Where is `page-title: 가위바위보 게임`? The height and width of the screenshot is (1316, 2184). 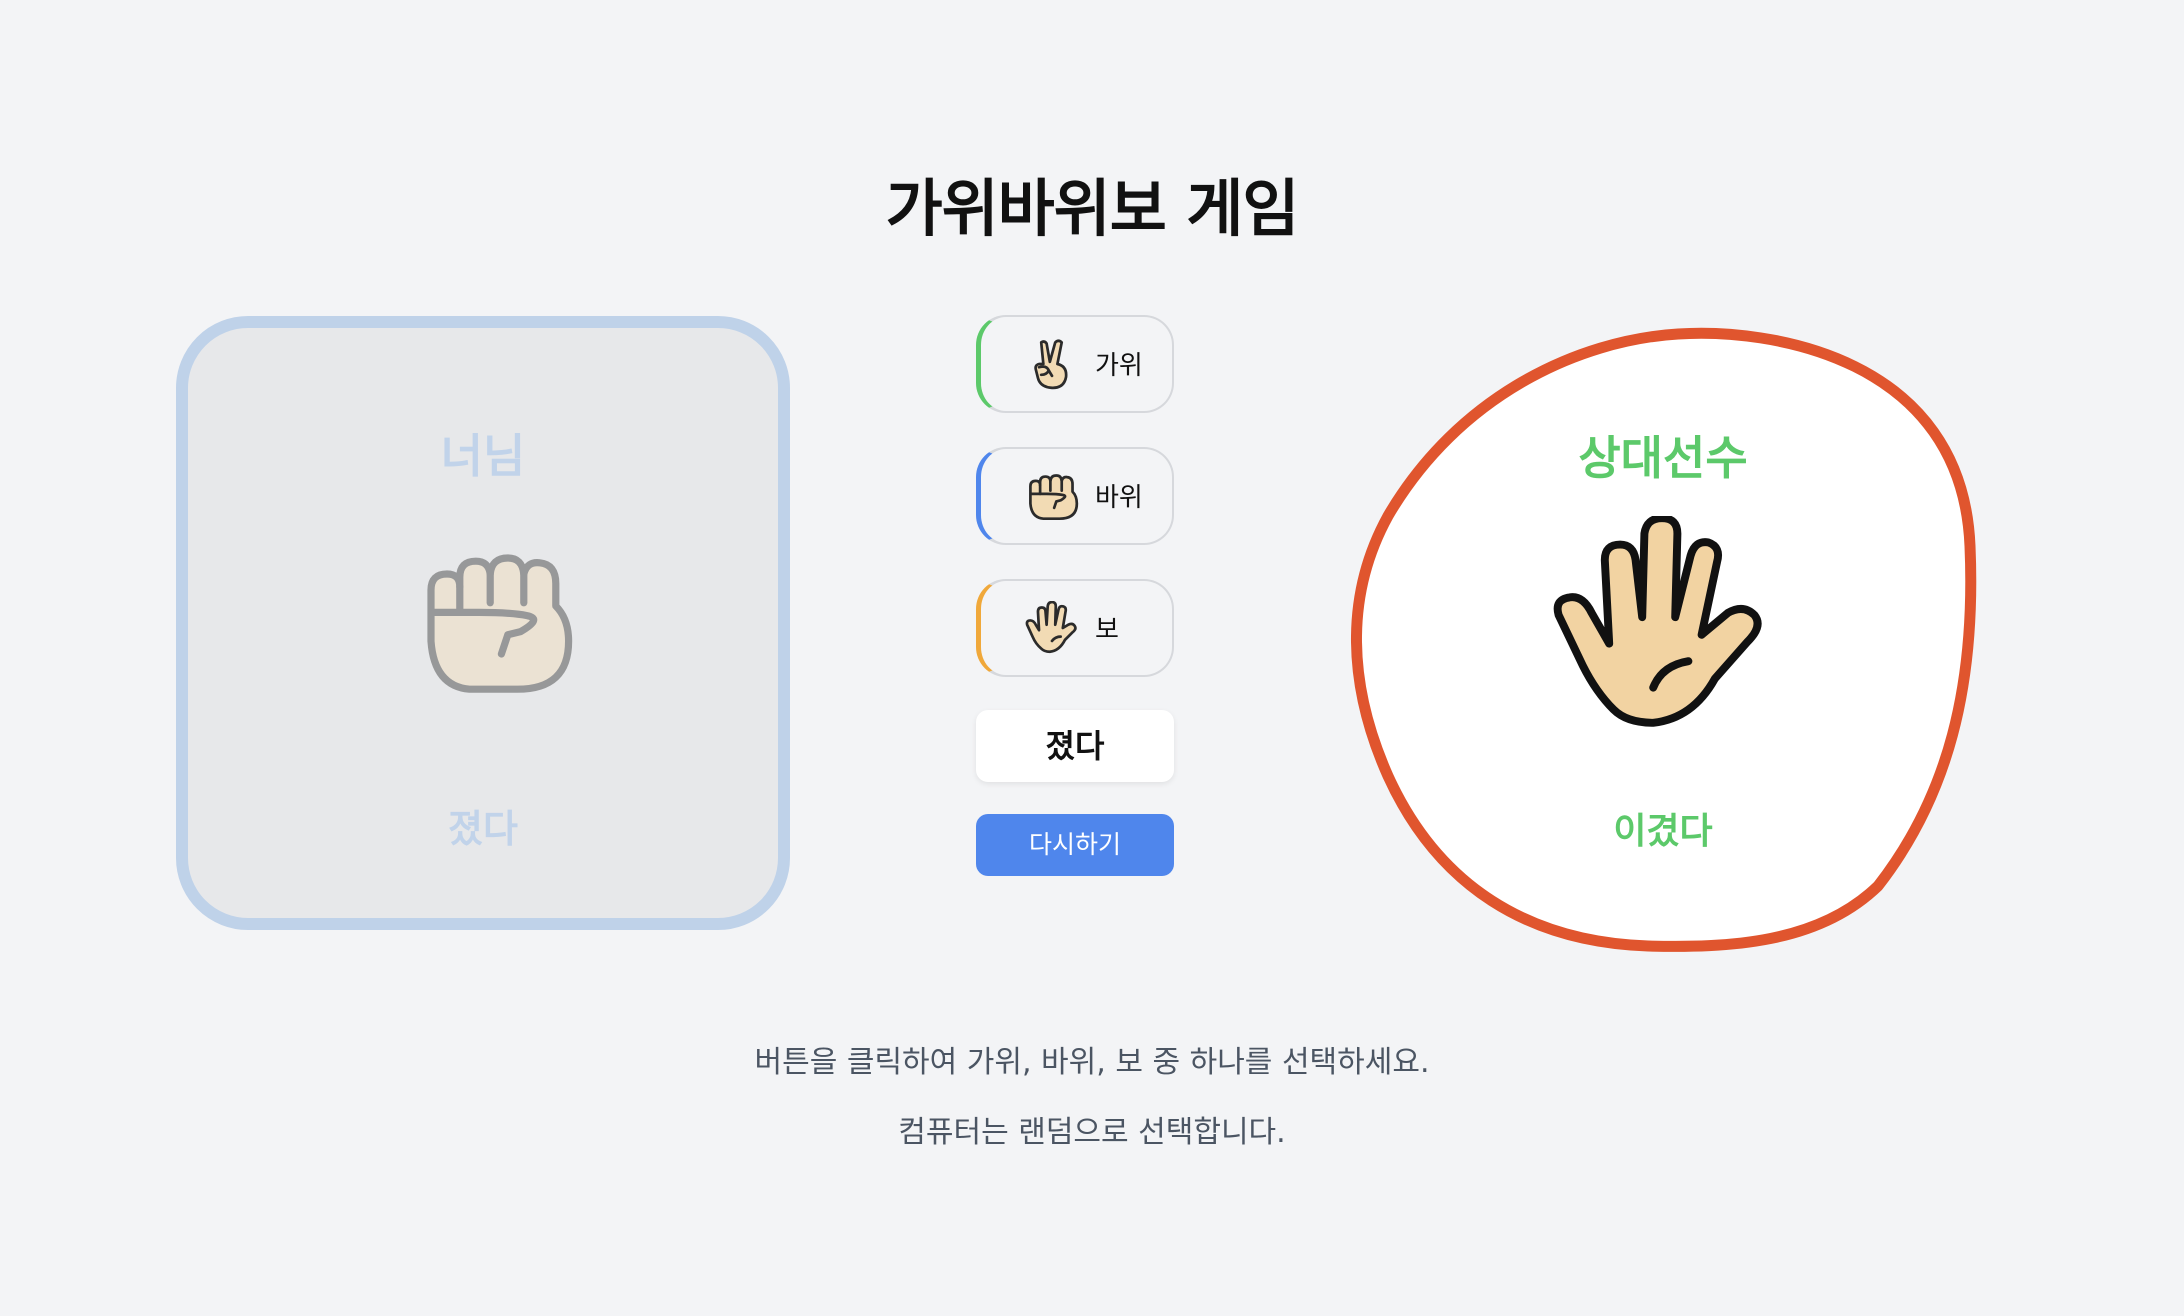 page-title: 가위바위보 게임 is located at coordinates (1092, 208).